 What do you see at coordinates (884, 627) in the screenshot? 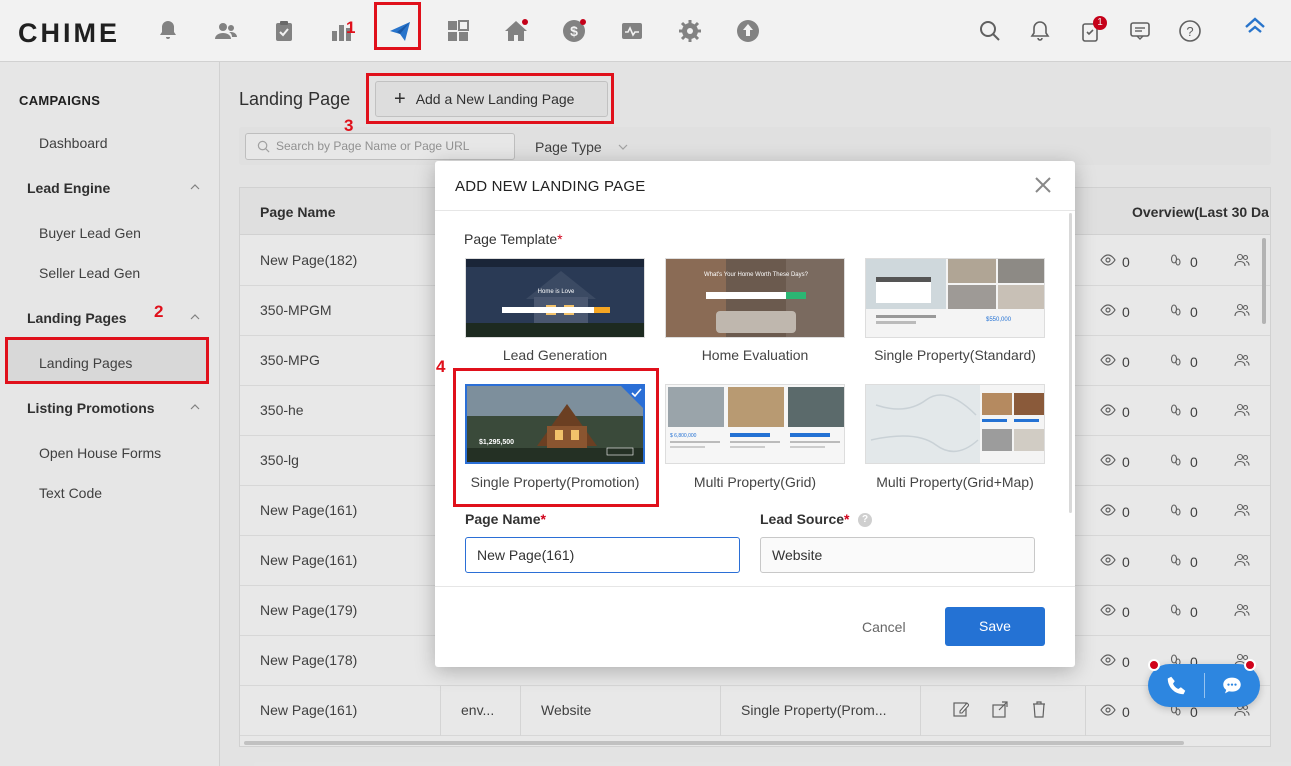
I see `cancel-button: Cancel` at bounding box center [884, 627].